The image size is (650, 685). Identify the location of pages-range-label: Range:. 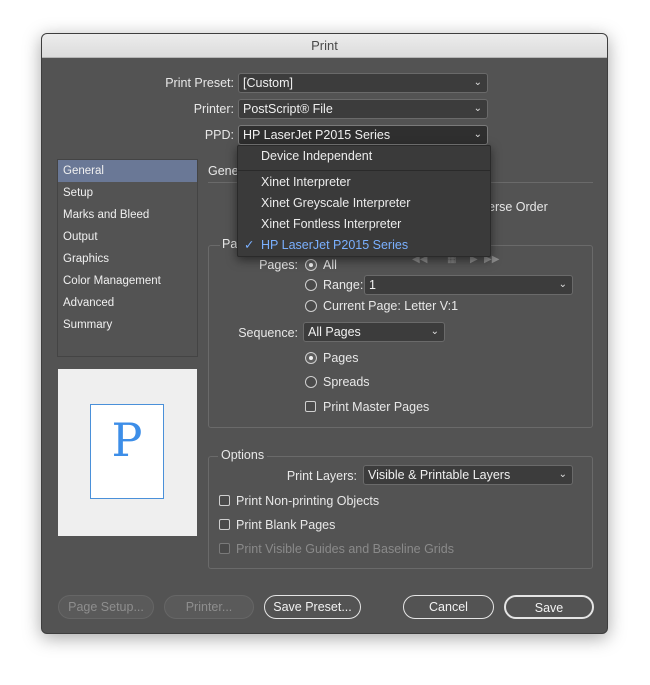
(343, 285).